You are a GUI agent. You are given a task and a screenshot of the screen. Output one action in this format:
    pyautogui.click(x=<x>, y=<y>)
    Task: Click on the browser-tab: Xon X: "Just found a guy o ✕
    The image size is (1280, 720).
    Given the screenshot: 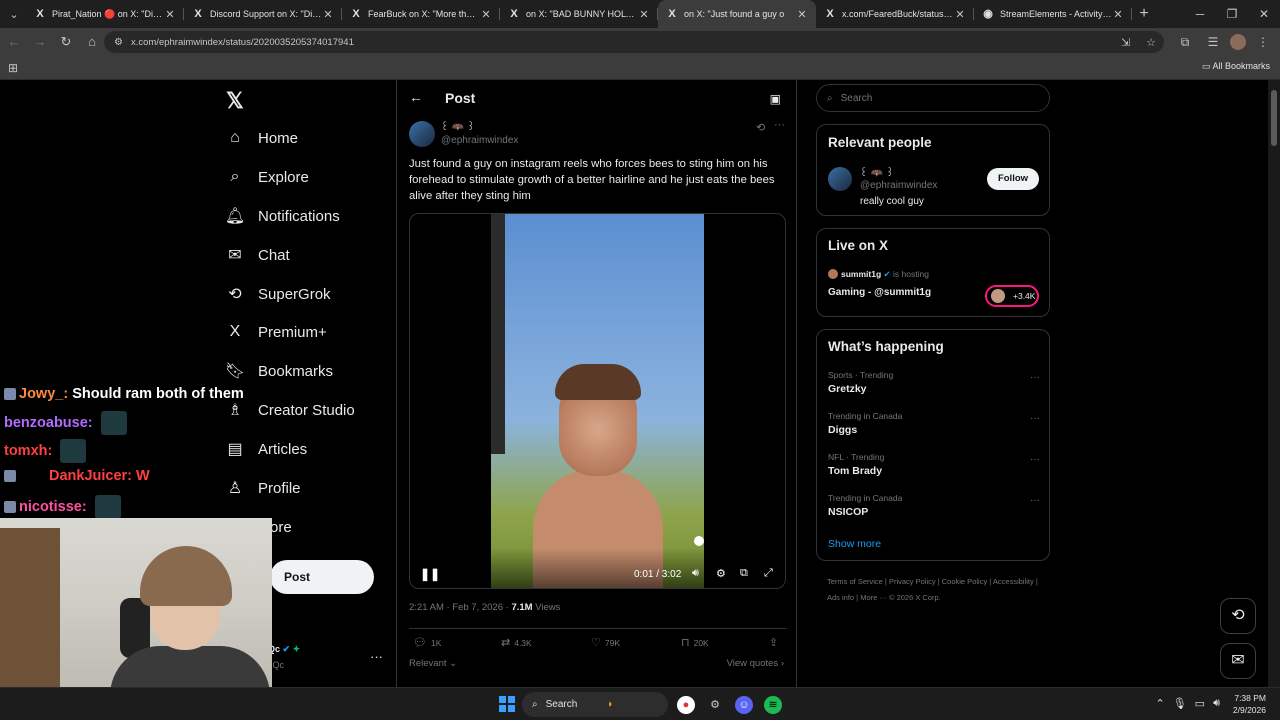 What is the action you would take?
    pyautogui.click(x=737, y=14)
    